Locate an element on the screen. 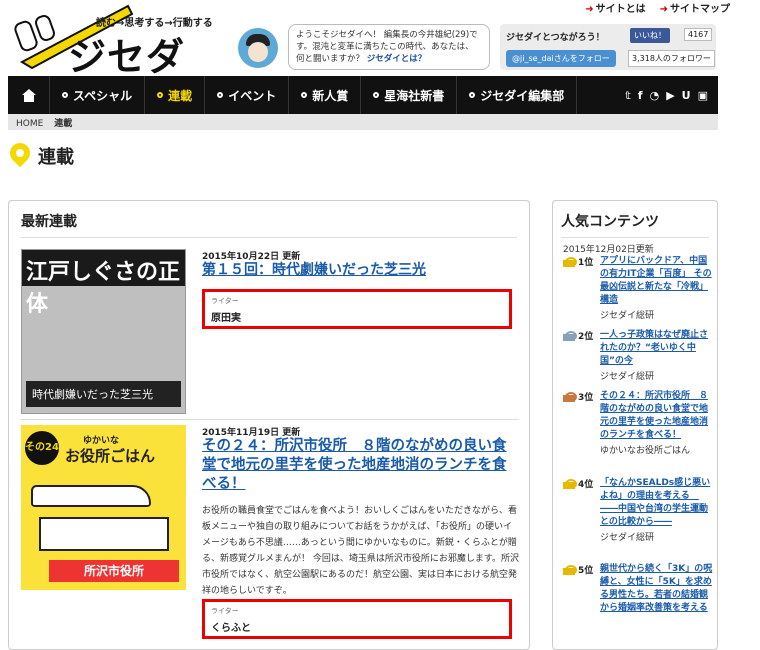 The height and width of the screenshot is (650, 760). nav-event: イベント is located at coordinates (247, 95).